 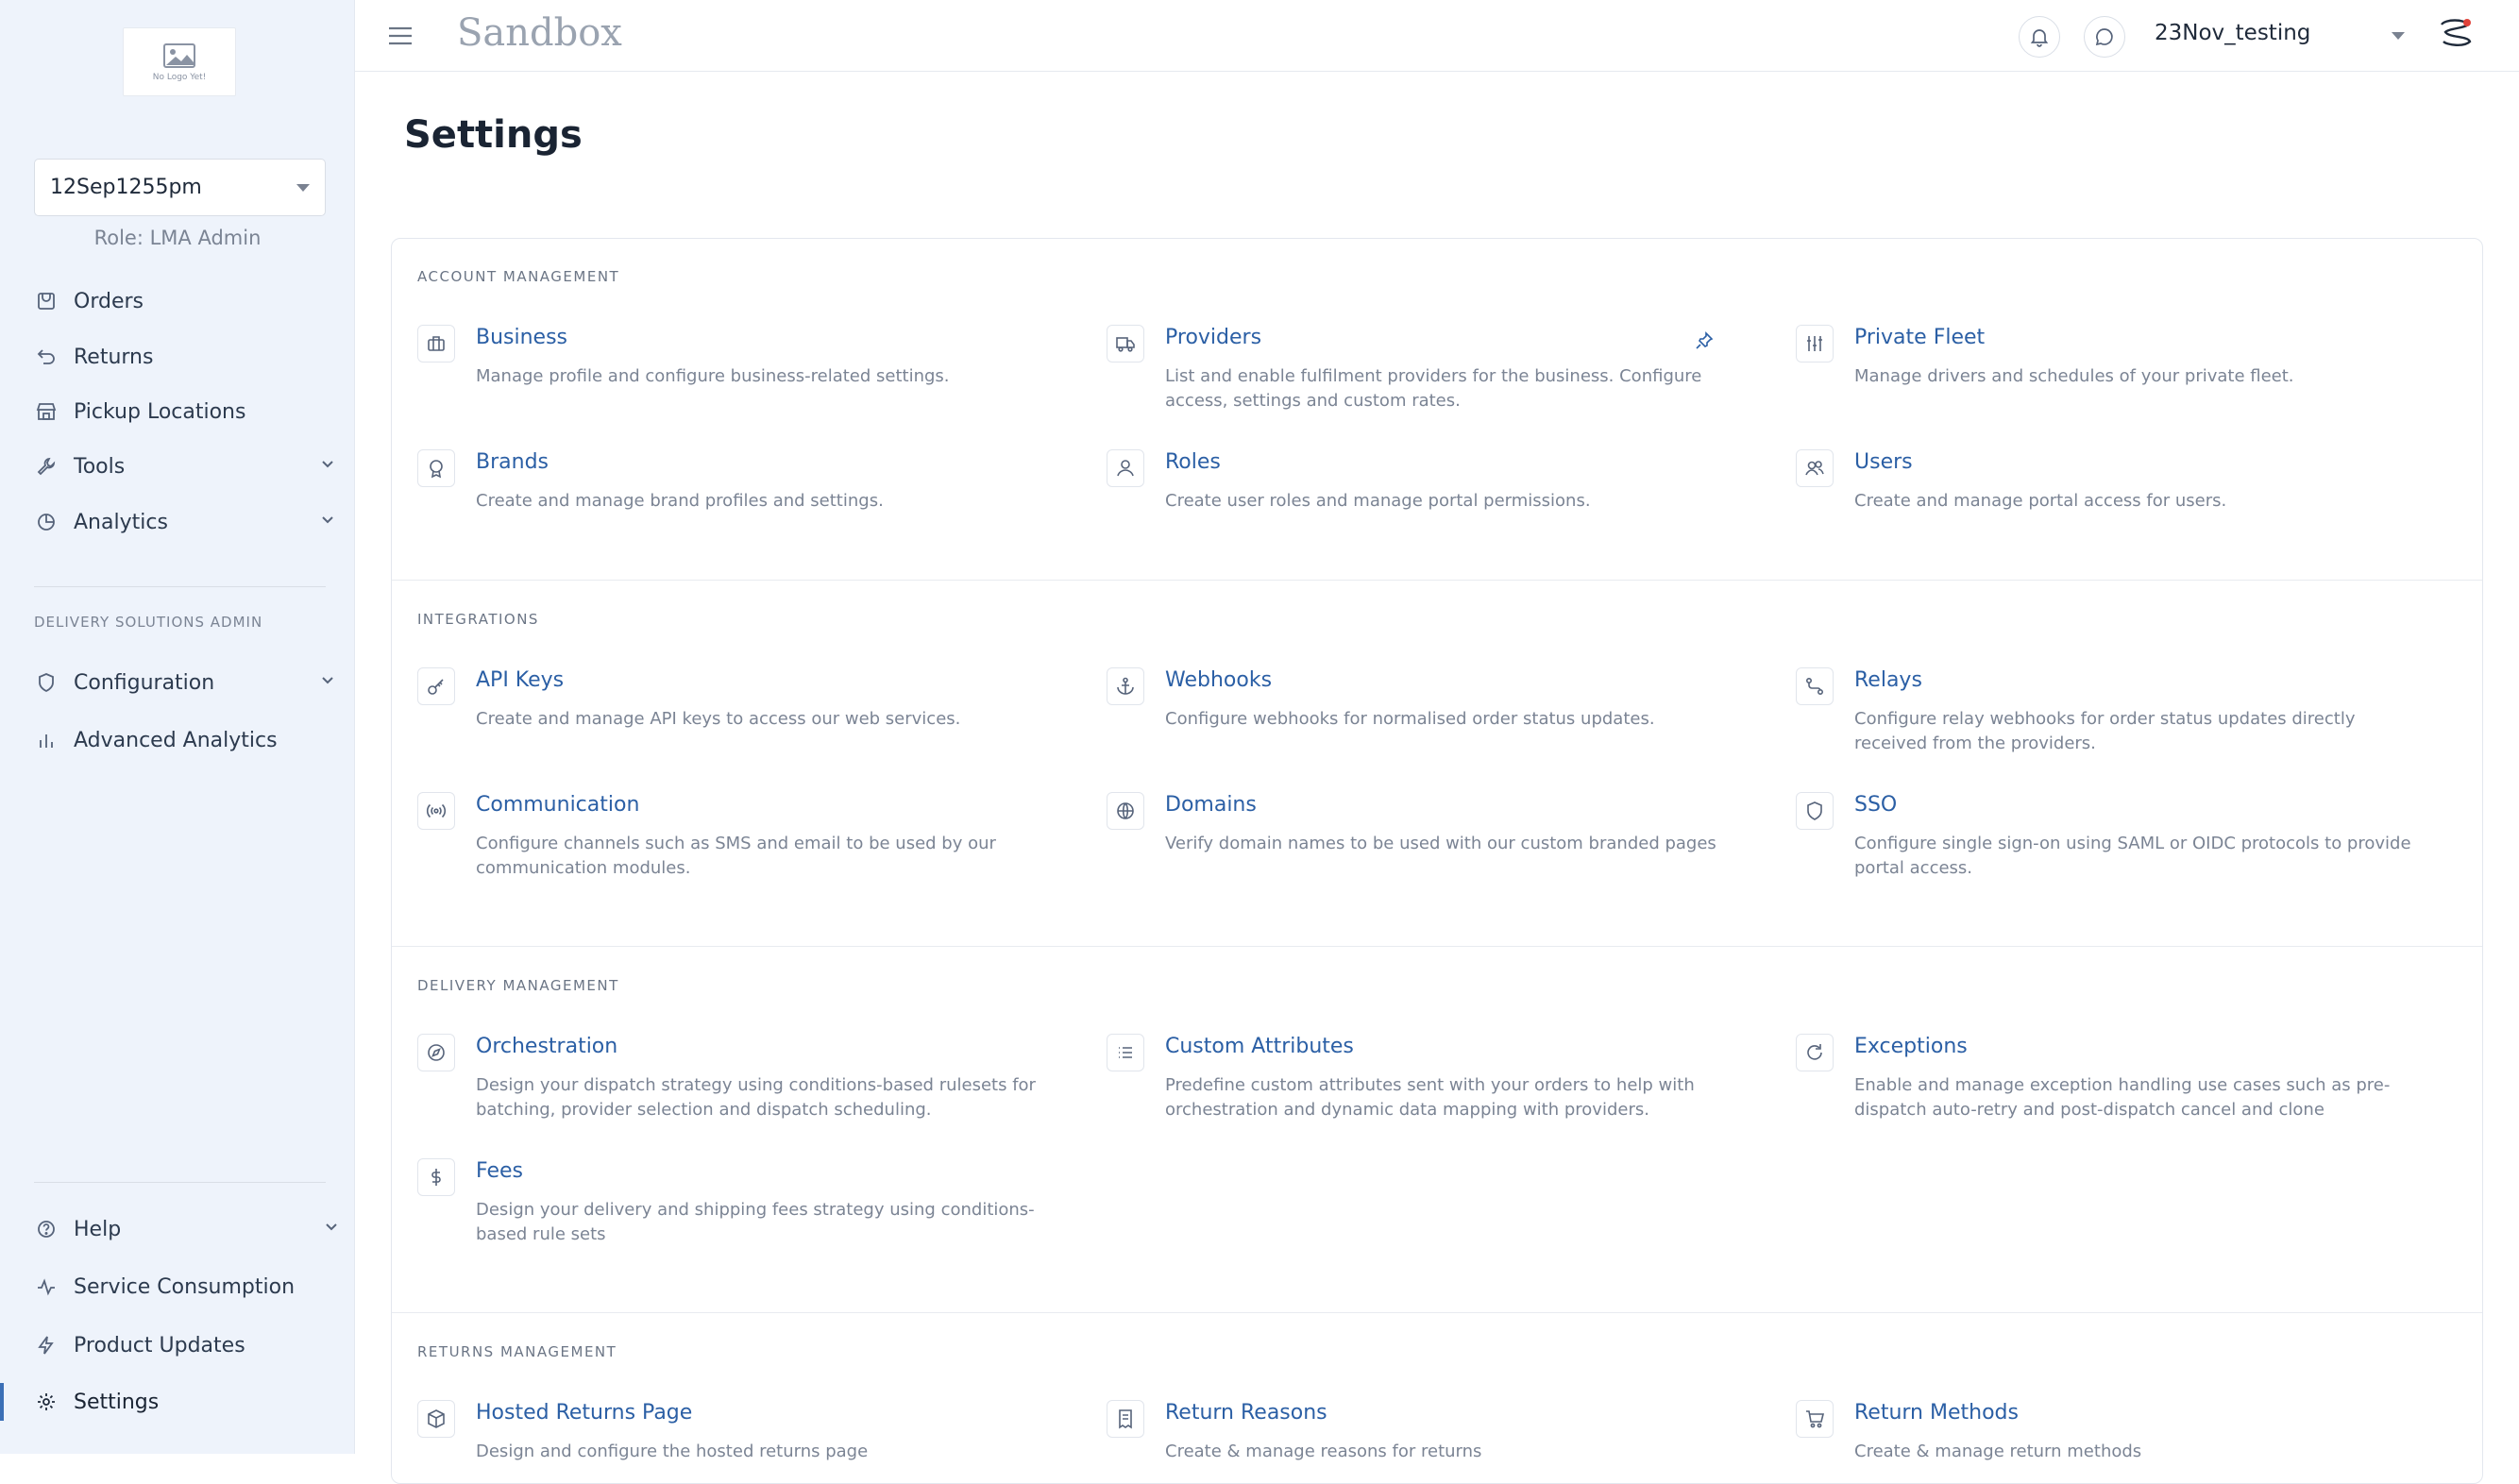 I want to click on card-title: Relays, so click(x=1888, y=680).